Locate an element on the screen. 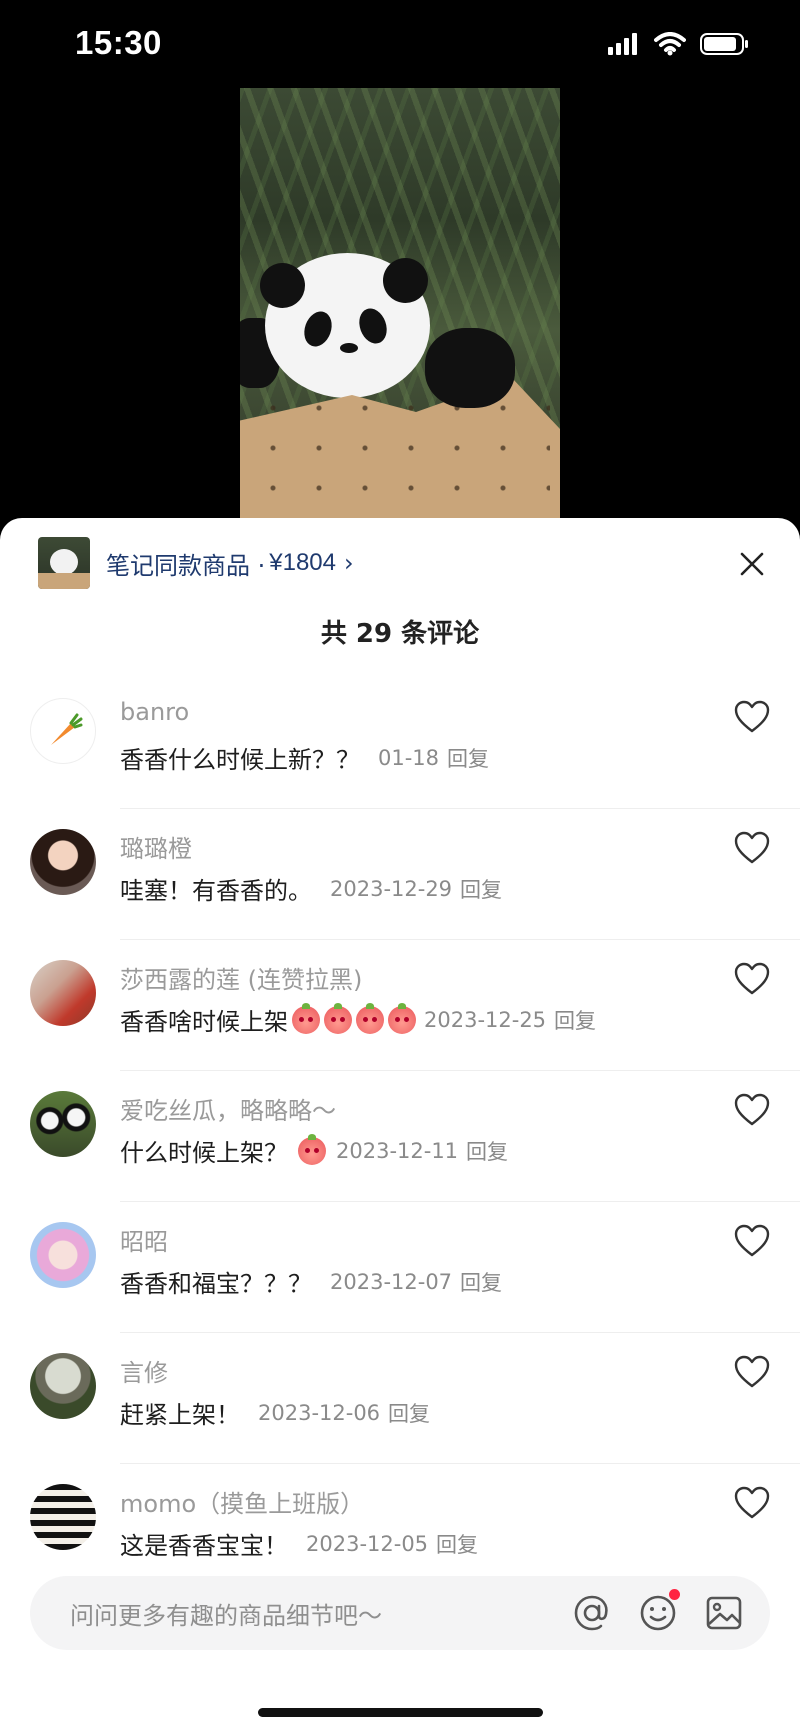  comment-username: 璐璐橙 is located at coordinates (156, 846).